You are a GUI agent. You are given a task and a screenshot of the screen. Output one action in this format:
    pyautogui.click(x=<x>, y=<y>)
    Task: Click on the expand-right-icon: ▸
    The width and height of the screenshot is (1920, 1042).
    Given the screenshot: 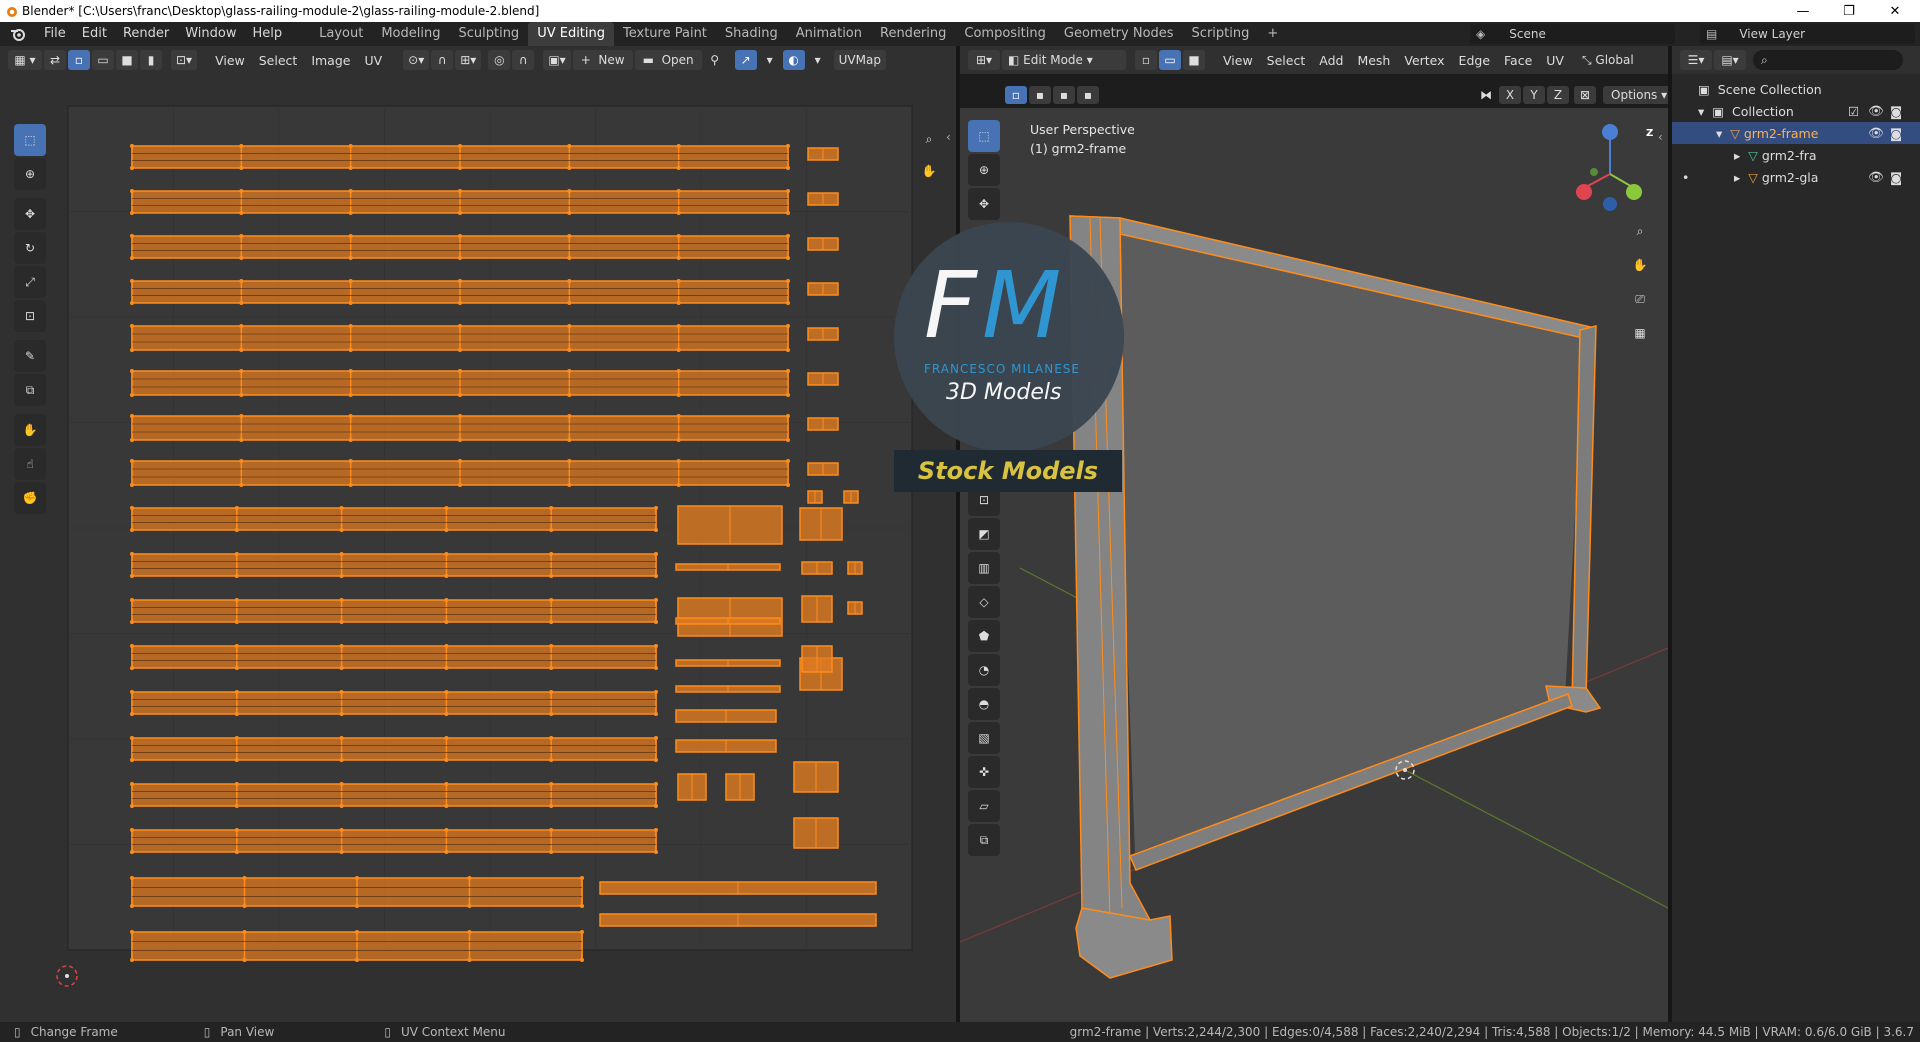 What is the action you would take?
    pyautogui.click(x=1737, y=155)
    